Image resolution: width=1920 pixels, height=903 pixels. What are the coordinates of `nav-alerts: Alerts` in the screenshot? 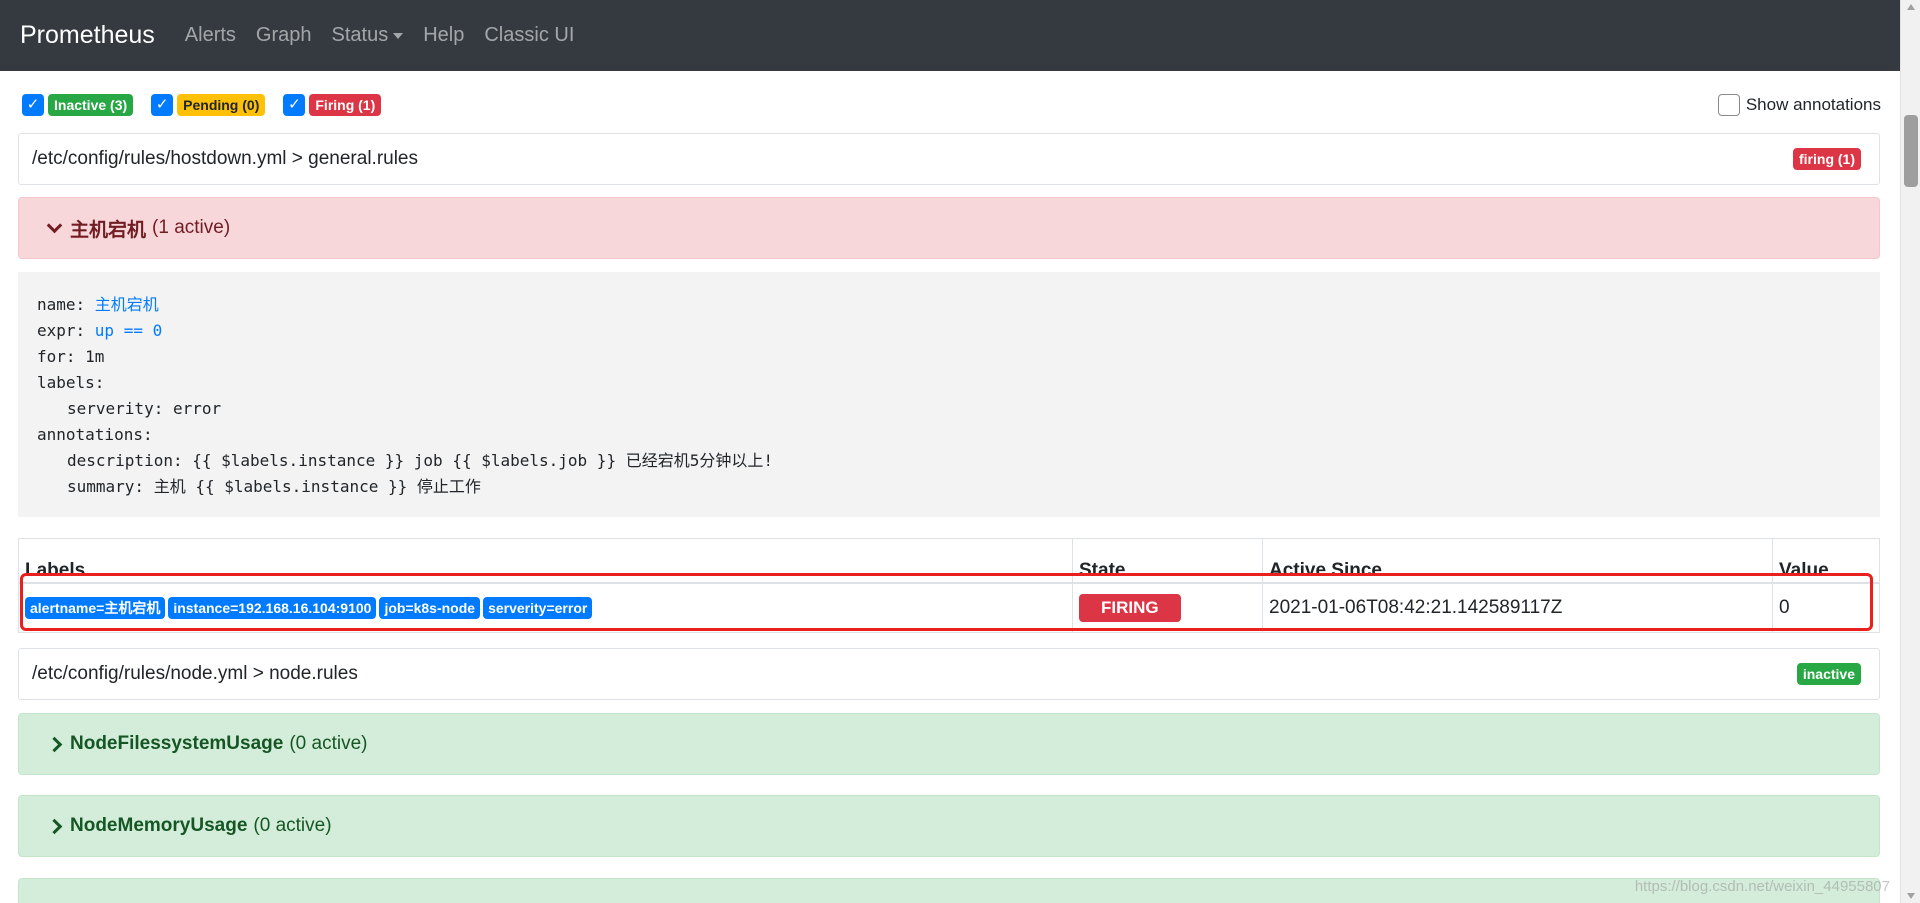 It's located at (210, 35).